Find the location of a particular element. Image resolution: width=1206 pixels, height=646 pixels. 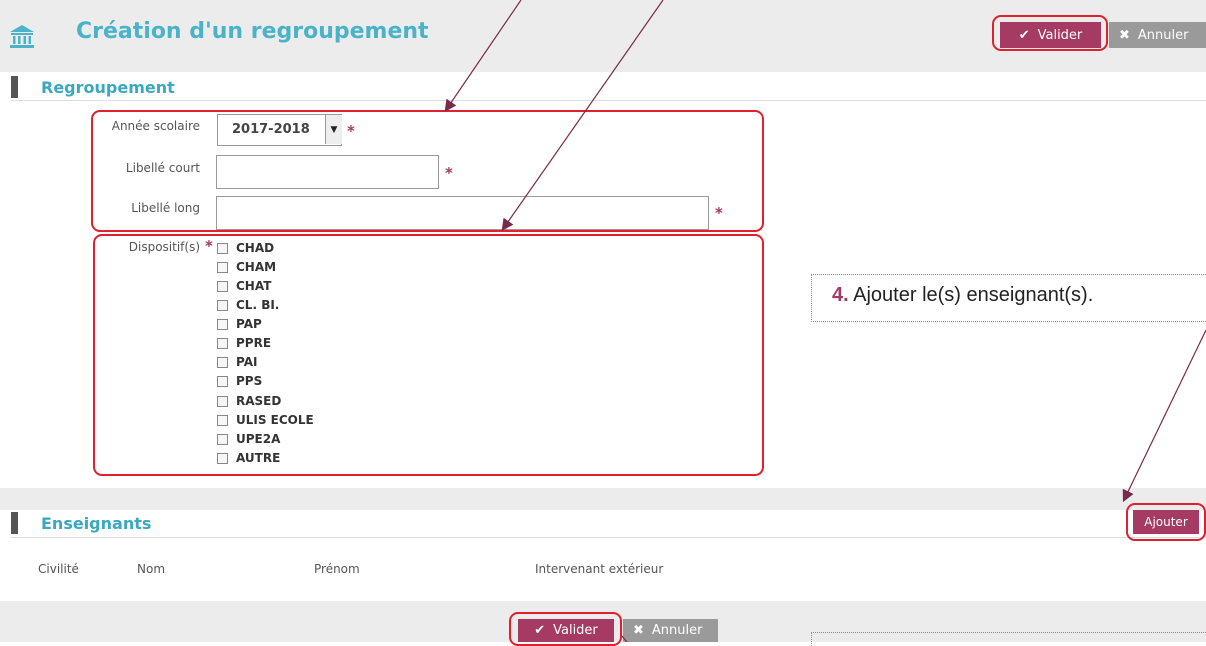

instruction-callout is located at coordinates (1008, 639).